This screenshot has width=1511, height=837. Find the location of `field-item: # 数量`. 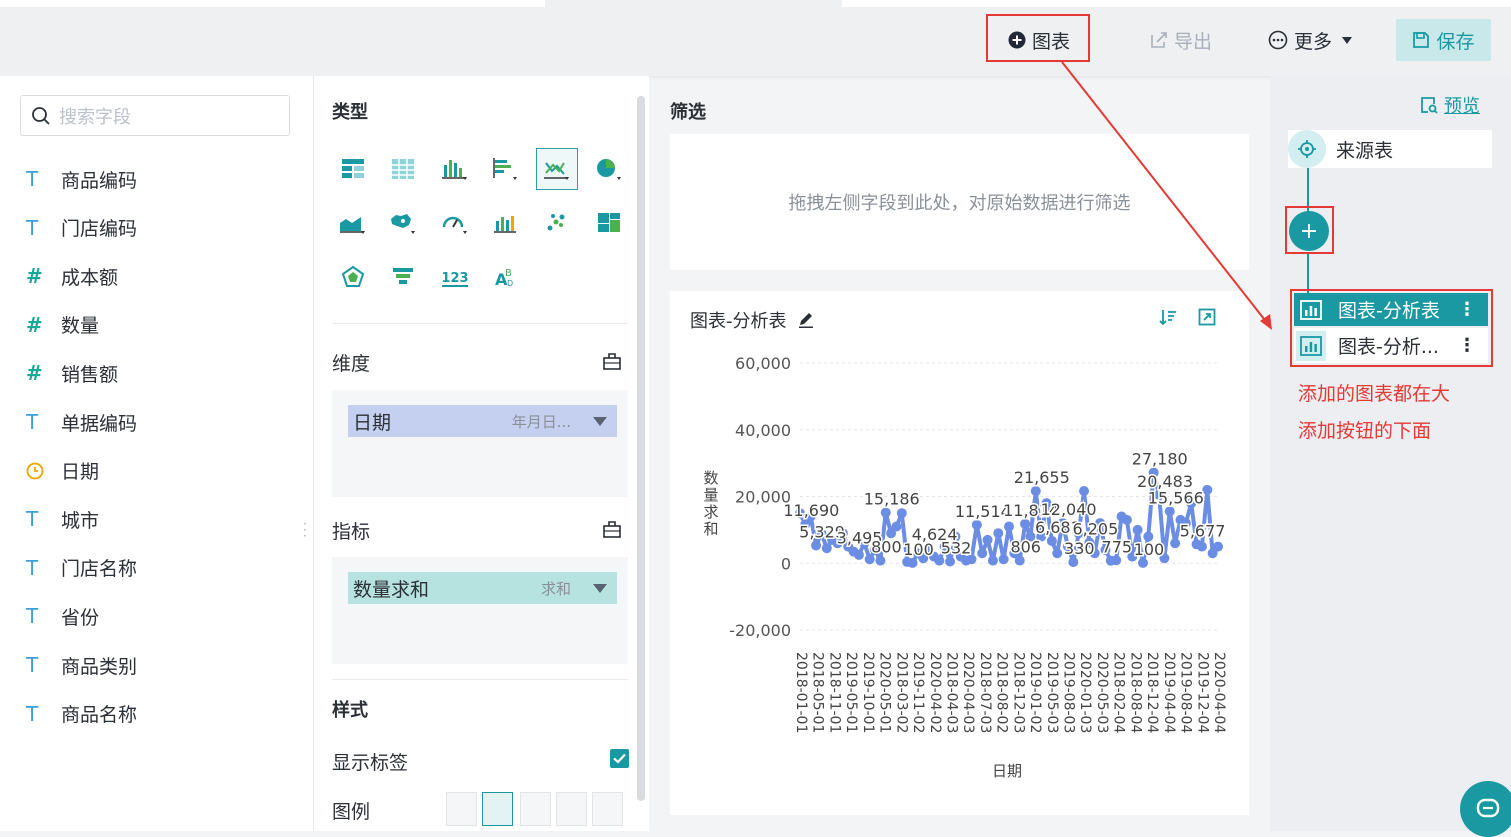

field-item: # 数量 is located at coordinates (62, 325).